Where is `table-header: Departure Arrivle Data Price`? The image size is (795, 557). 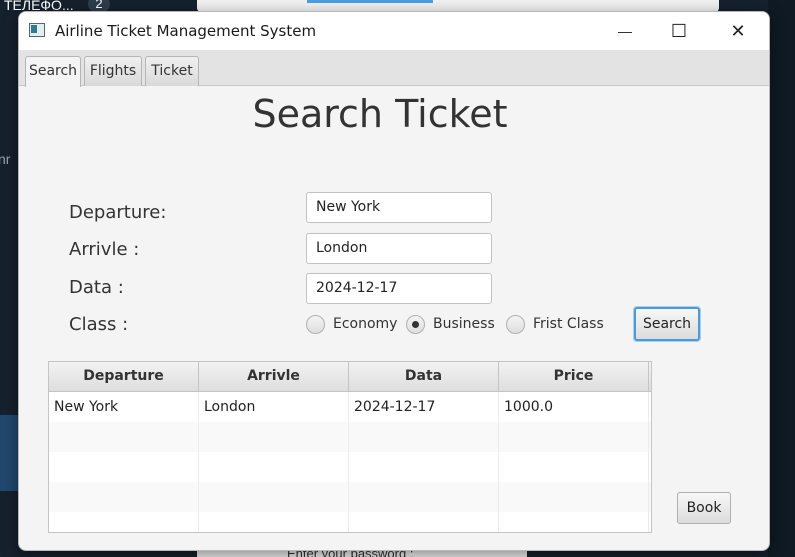 table-header: Departure Arrivle Data Price is located at coordinates (350, 377).